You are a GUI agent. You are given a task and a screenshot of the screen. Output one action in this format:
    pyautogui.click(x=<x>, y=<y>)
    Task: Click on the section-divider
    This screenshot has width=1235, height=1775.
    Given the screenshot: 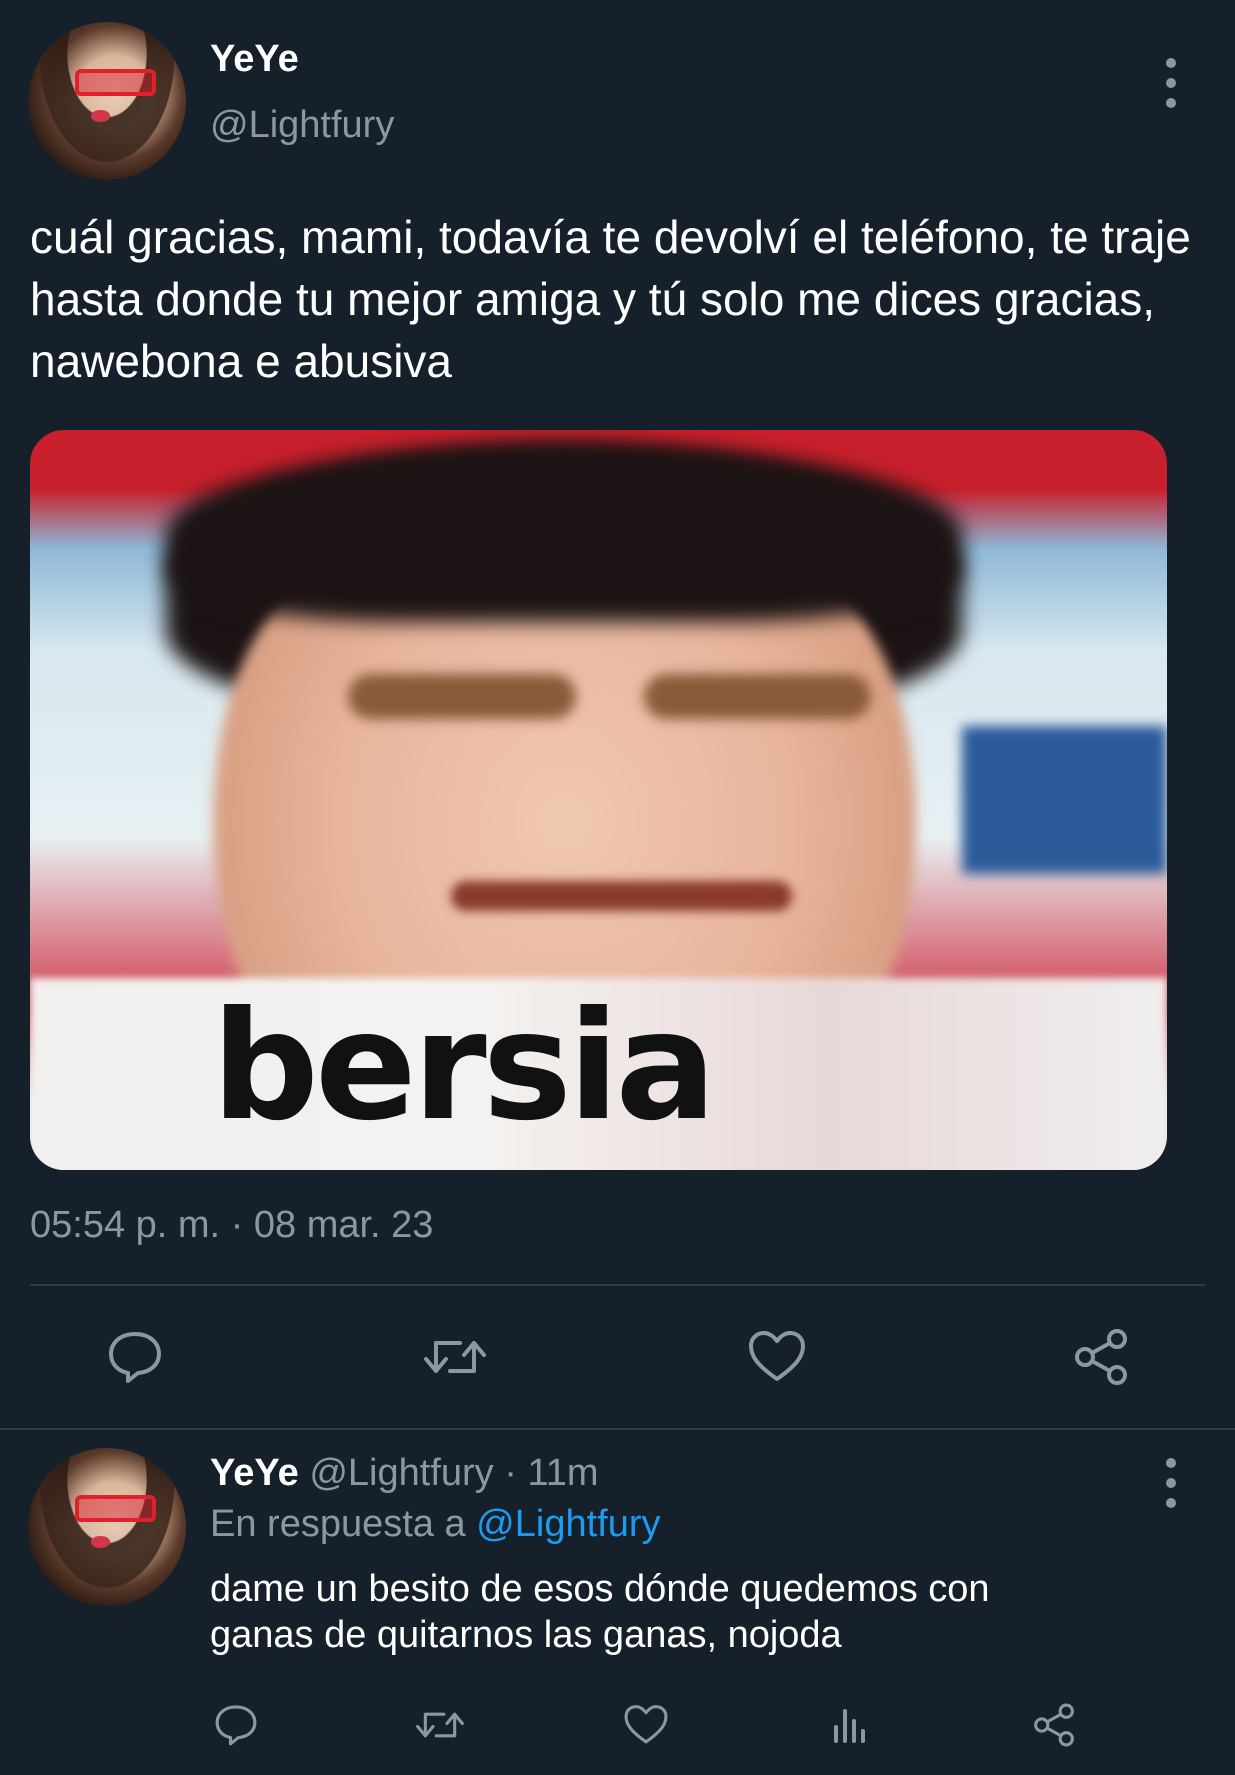 What is the action you would take?
    pyautogui.click(x=617, y=1429)
    